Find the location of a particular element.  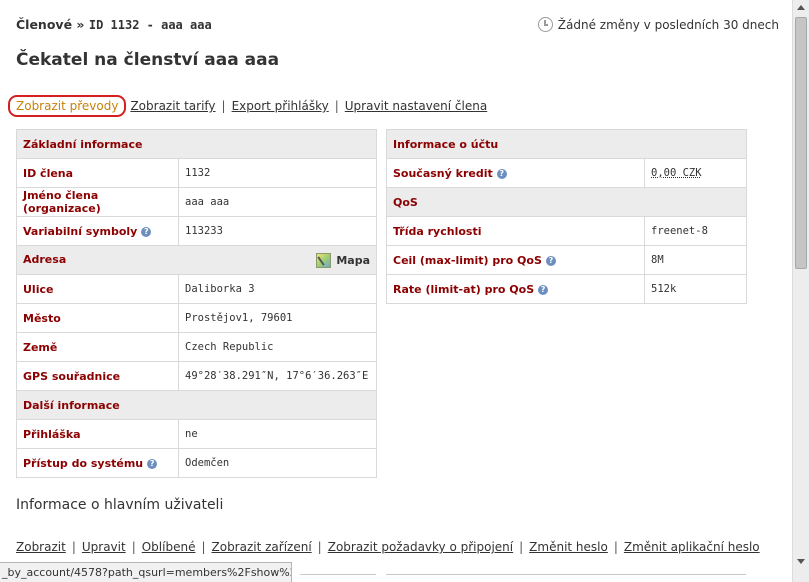

member-id-label: ID člena is located at coordinates (97, 173).